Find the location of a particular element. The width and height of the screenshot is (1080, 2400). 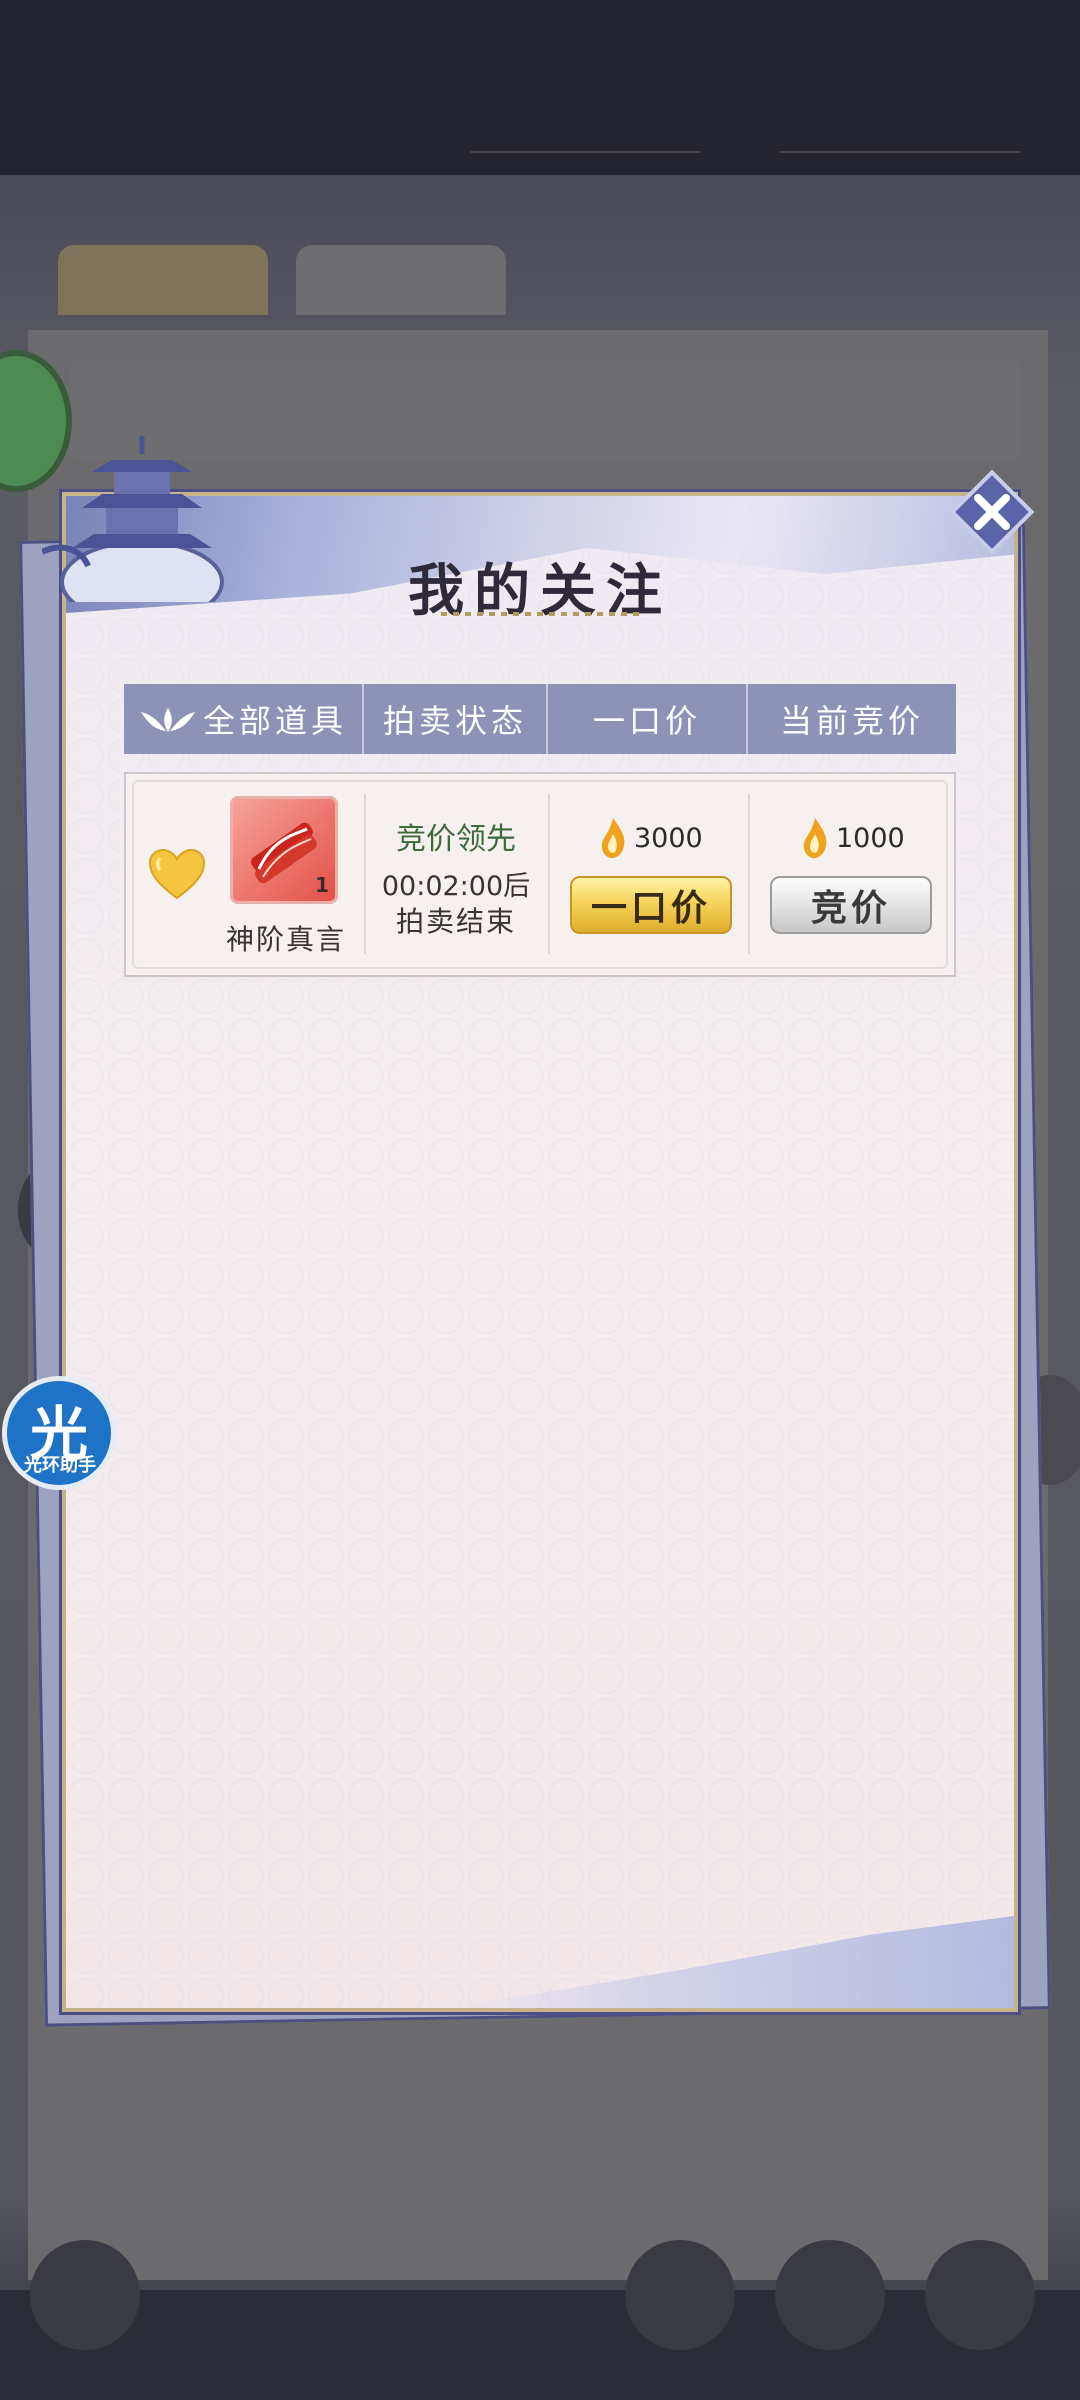

bid-button: 竞价 is located at coordinates (851, 905).